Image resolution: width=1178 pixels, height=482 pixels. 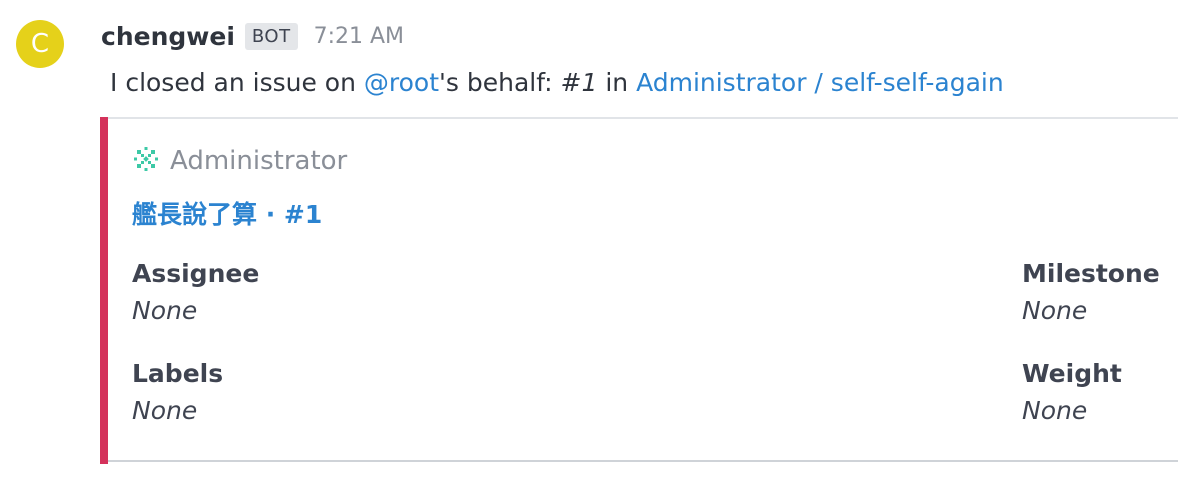 I want to click on message-text-middle: 's behalf:, so click(x=500, y=82).